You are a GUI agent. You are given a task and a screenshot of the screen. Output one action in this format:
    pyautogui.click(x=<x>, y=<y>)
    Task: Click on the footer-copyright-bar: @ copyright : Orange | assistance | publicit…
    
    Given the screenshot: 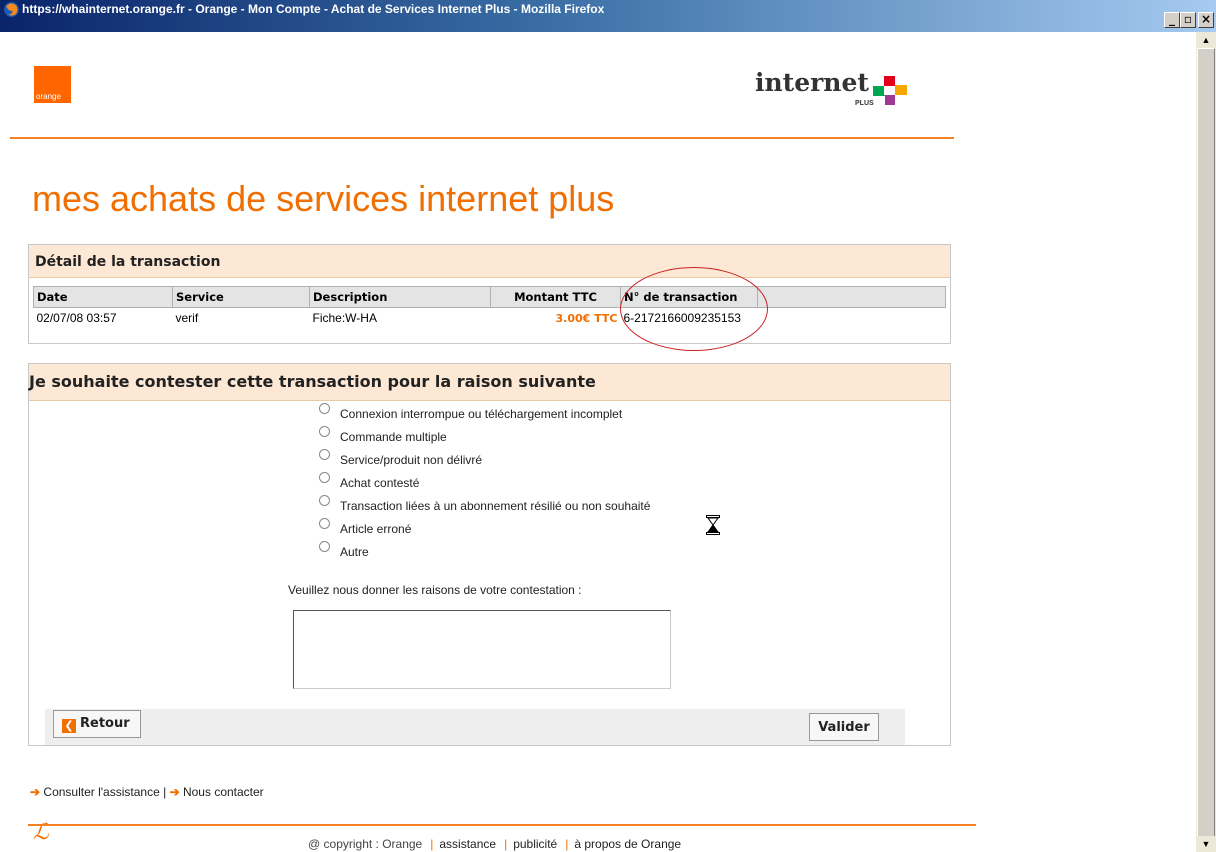 What is the action you would take?
    pyautogui.click(x=494, y=844)
    